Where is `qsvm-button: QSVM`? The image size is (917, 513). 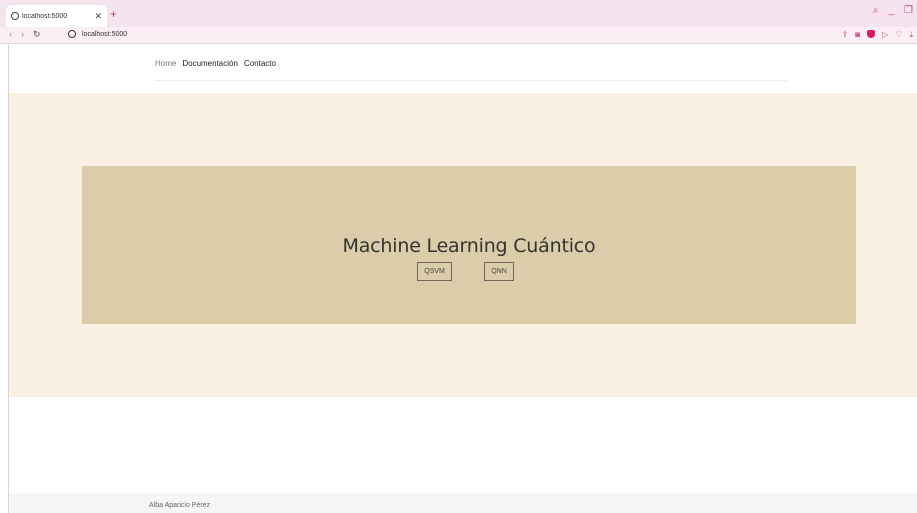
qsvm-button: QSVM is located at coordinates (434, 271).